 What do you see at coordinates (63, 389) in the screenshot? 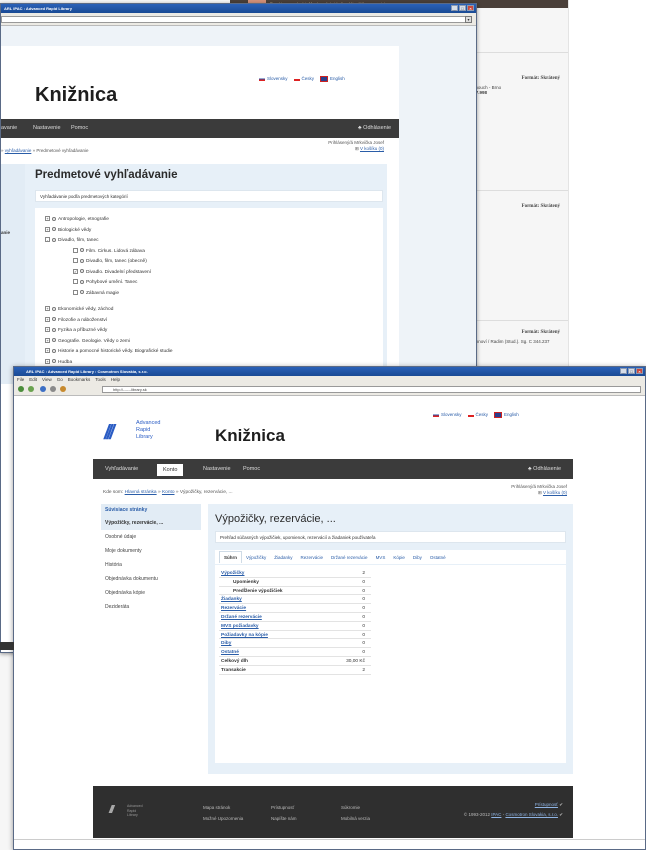
I see `home-icon` at bounding box center [63, 389].